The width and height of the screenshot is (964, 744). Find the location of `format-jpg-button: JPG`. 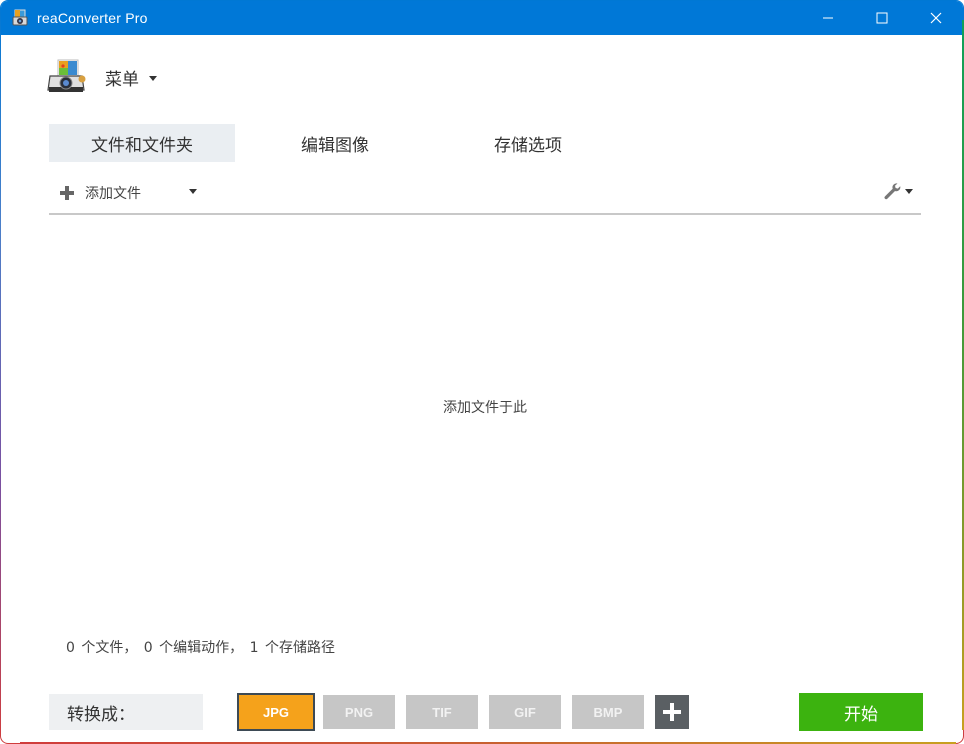

format-jpg-button: JPG is located at coordinates (276, 712).